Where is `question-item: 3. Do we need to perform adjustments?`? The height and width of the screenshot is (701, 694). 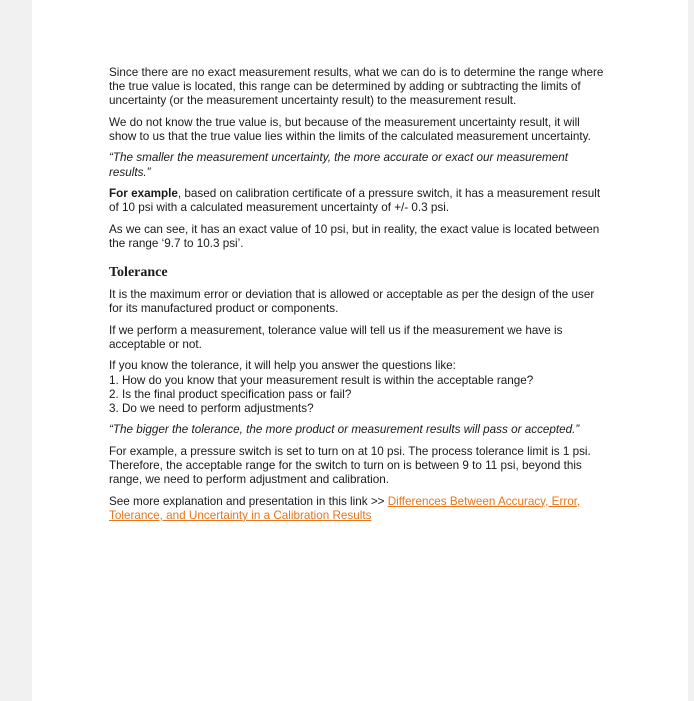 question-item: 3. Do we need to perform adjustments? is located at coordinates (211, 408).